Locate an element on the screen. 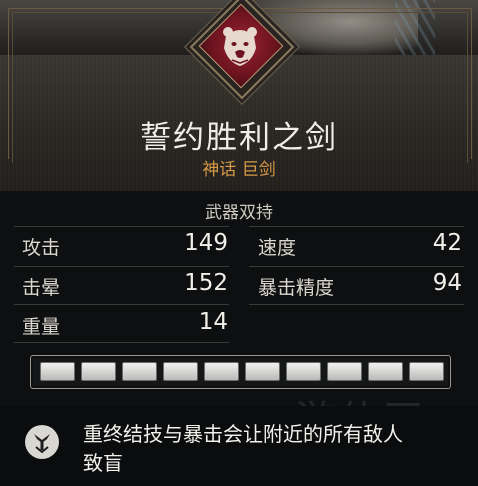 The image size is (478, 486). stat-value: 152 is located at coordinates (206, 283).